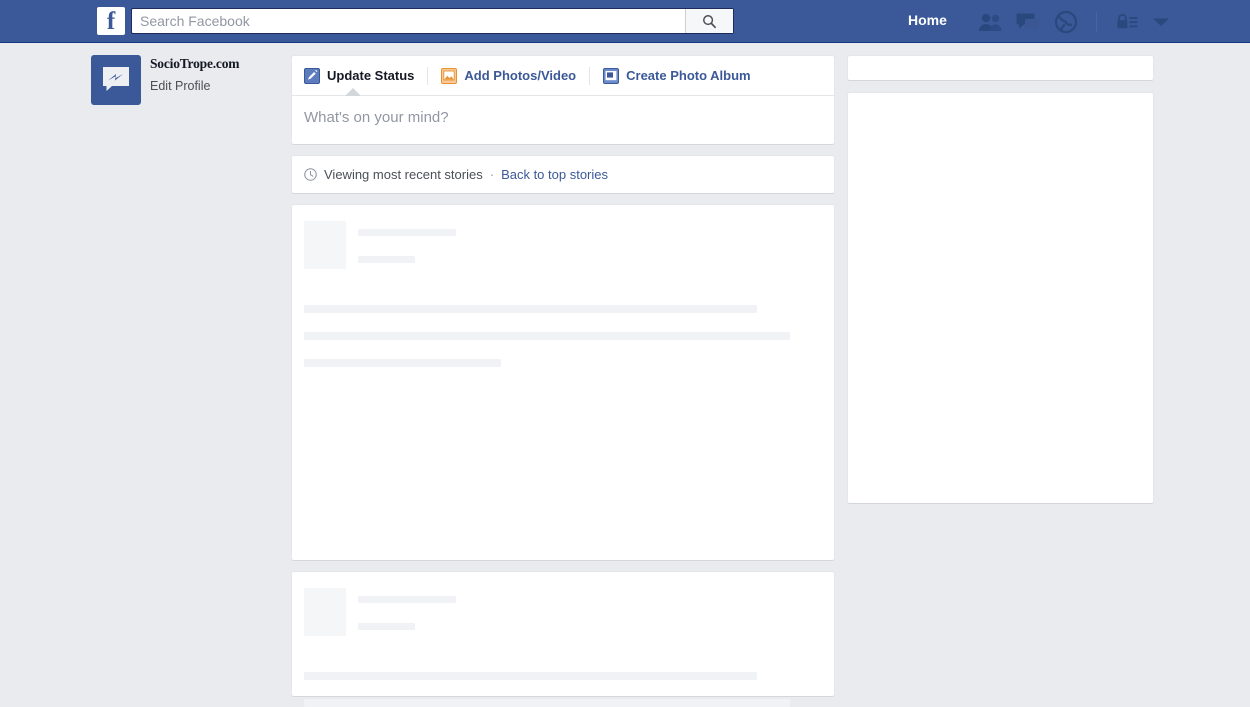 This screenshot has width=1250, height=707. I want to click on feed-post-loading, so click(563, 639).